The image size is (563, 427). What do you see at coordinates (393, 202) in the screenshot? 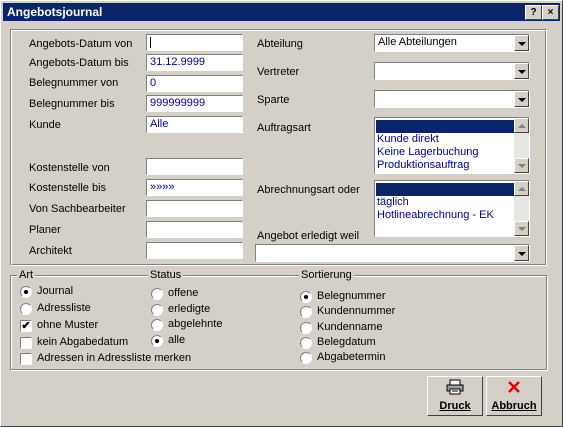
I see `list-item: täglich` at bounding box center [393, 202].